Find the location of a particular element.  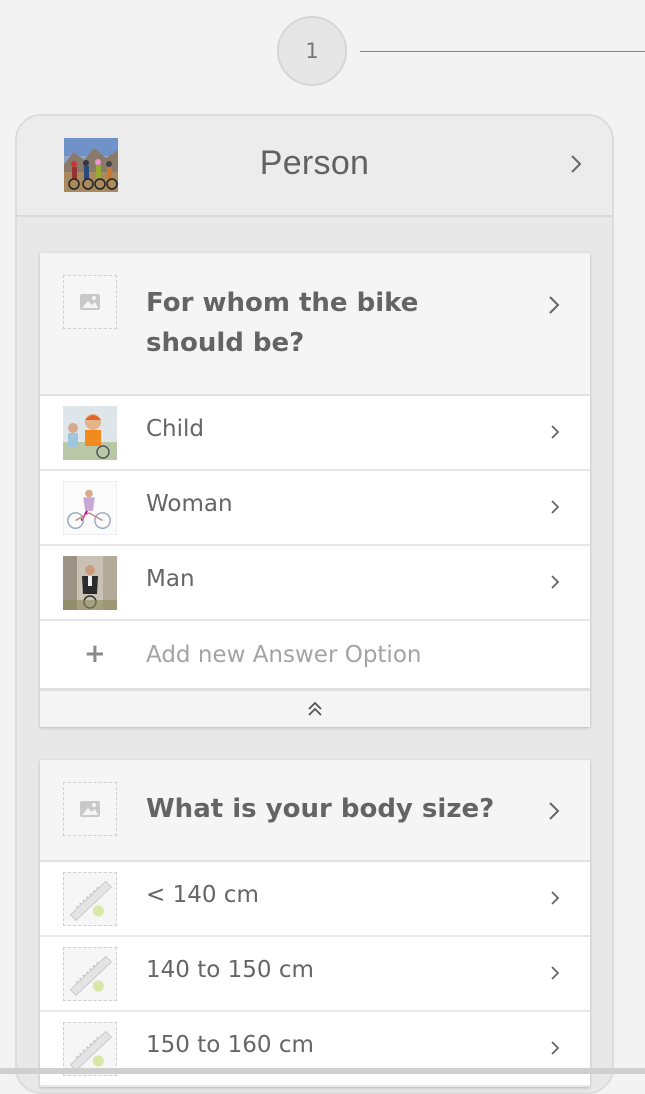

man-photo is located at coordinates (90, 583).